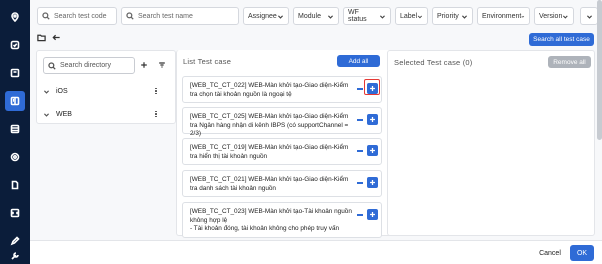  I want to click on add-directory-button, so click(144, 65).